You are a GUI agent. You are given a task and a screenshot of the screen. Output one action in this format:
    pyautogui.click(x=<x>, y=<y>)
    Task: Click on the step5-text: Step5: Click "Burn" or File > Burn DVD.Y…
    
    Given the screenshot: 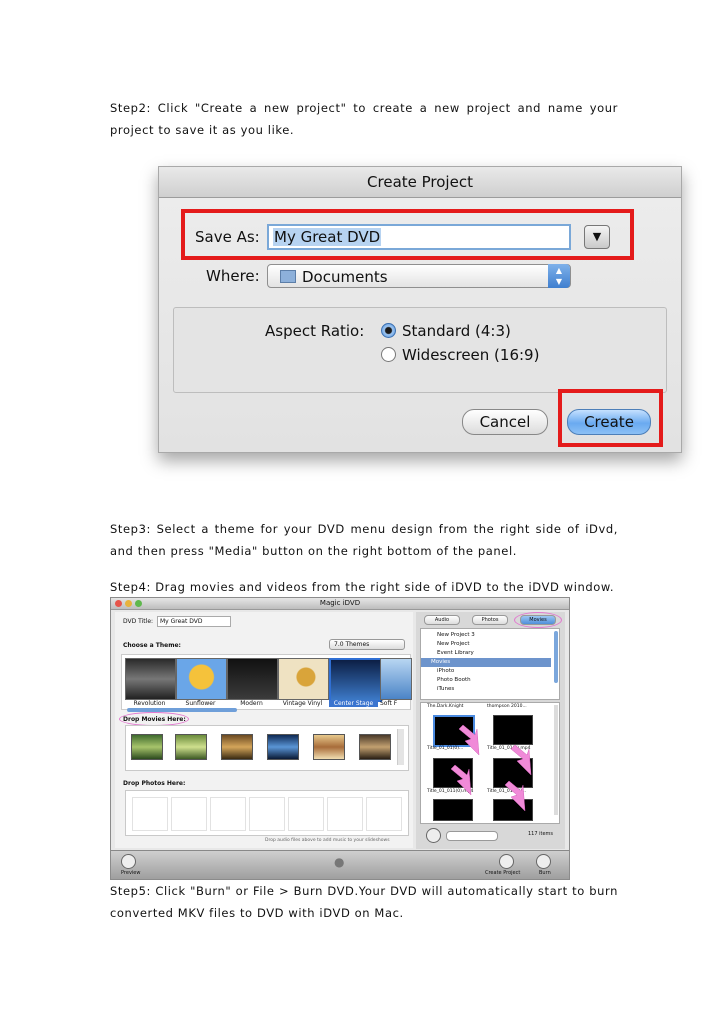 What is the action you would take?
    pyautogui.click(x=364, y=902)
    